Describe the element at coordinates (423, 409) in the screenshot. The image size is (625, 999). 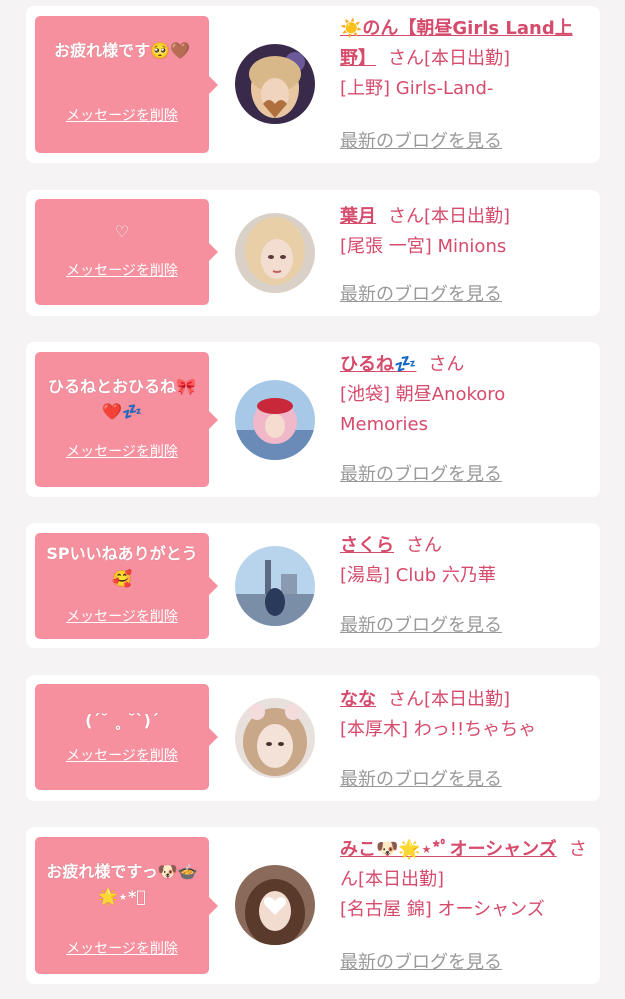
I see `shop-info: [池袋] 朝昼Anokoro Memories` at that location.